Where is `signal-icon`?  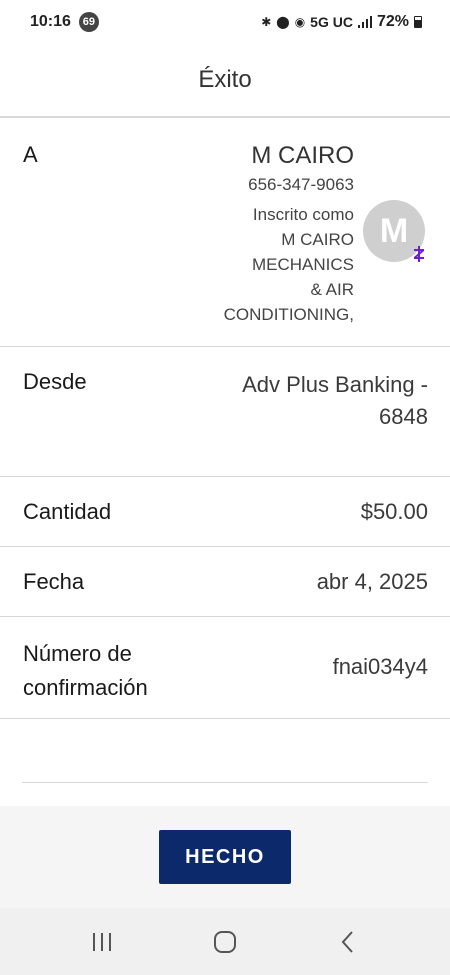 signal-icon is located at coordinates (364, 22).